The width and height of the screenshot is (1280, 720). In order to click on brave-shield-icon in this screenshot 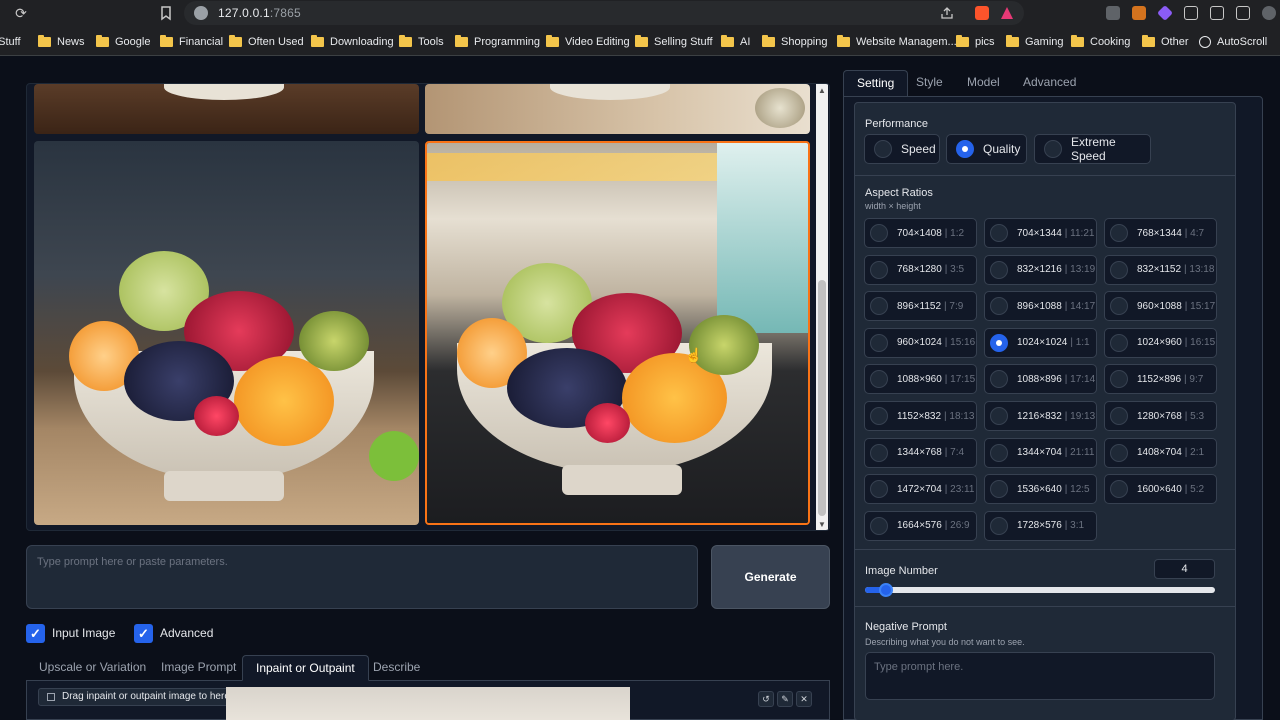, I will do `click(982, 13)`.